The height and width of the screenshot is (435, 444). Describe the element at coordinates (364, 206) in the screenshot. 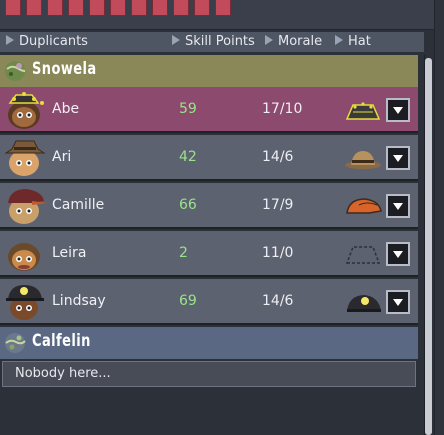

I see `cap-hat-icon` at that location.